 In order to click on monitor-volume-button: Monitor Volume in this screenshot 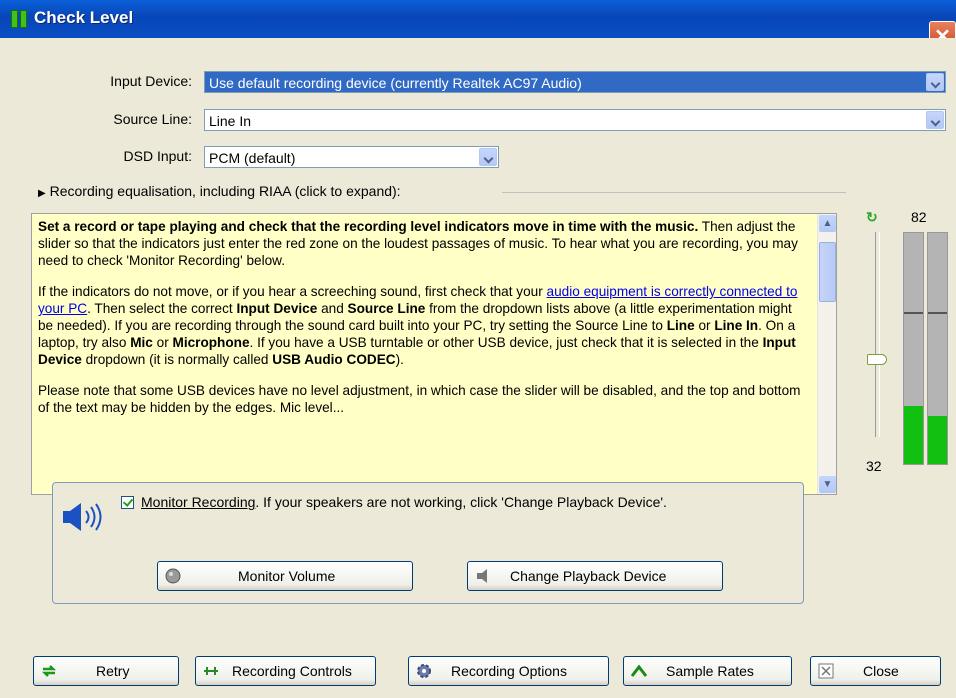, I will do `click(285, 576)`.